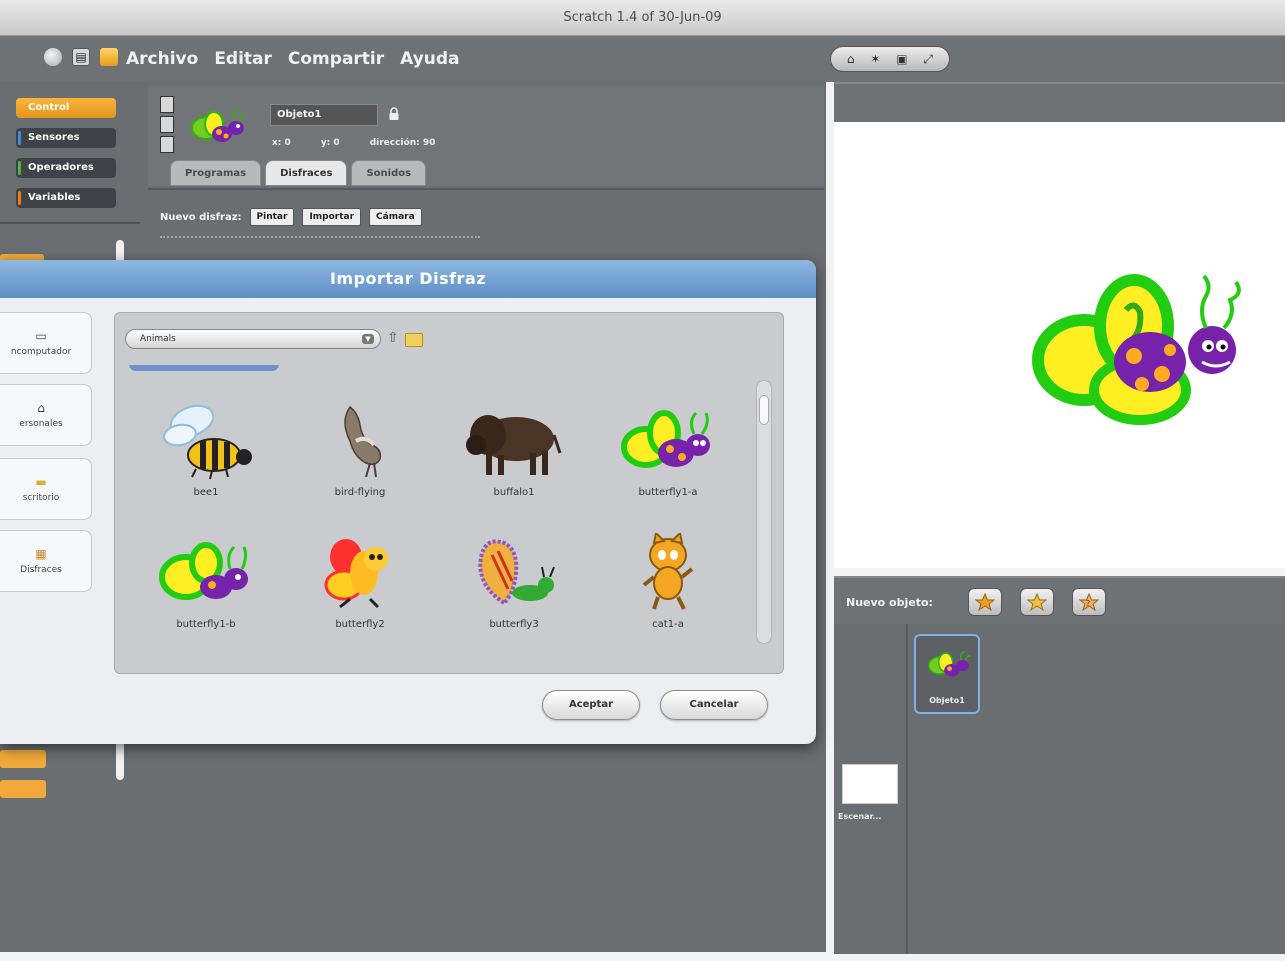 This screenshot has height=961, width=1285. Describe the element at coordinates (514, 492) in the screenshot. I see `file-name: buffalo1` at that location.